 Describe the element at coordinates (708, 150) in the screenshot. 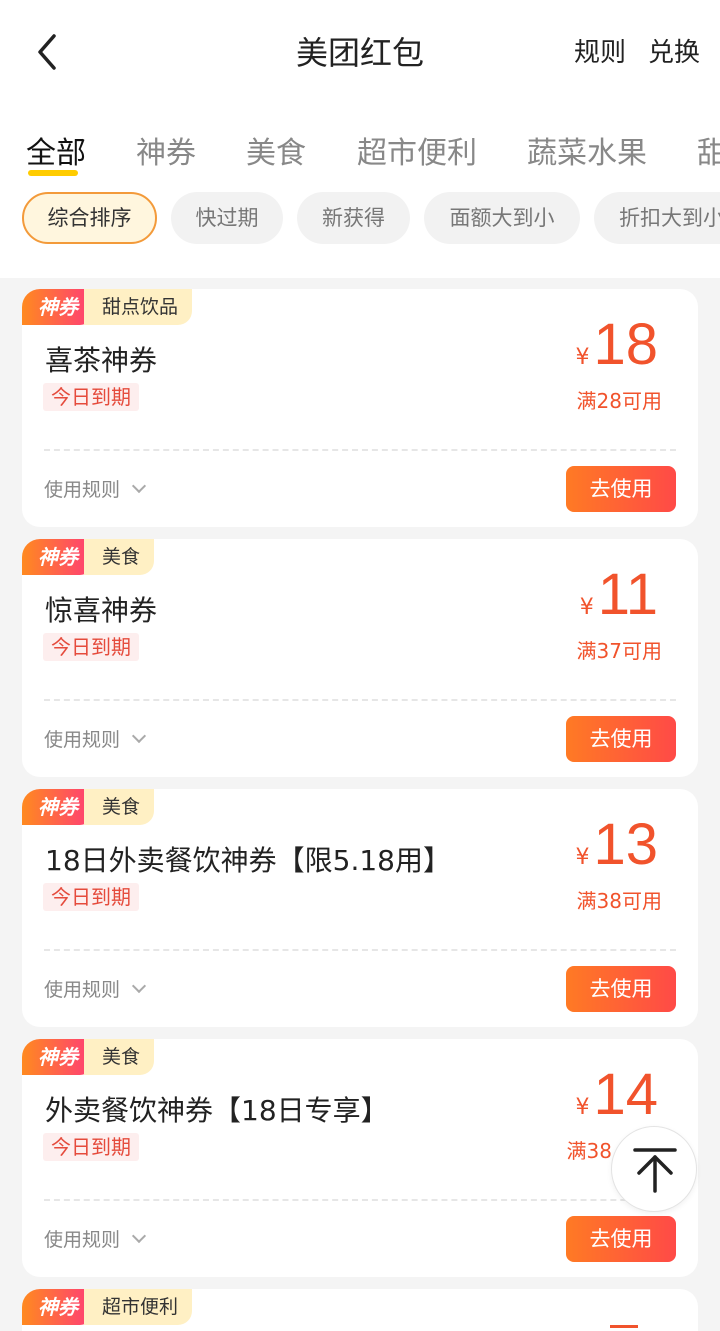

I see `tab-dessert: 甜` at that location.